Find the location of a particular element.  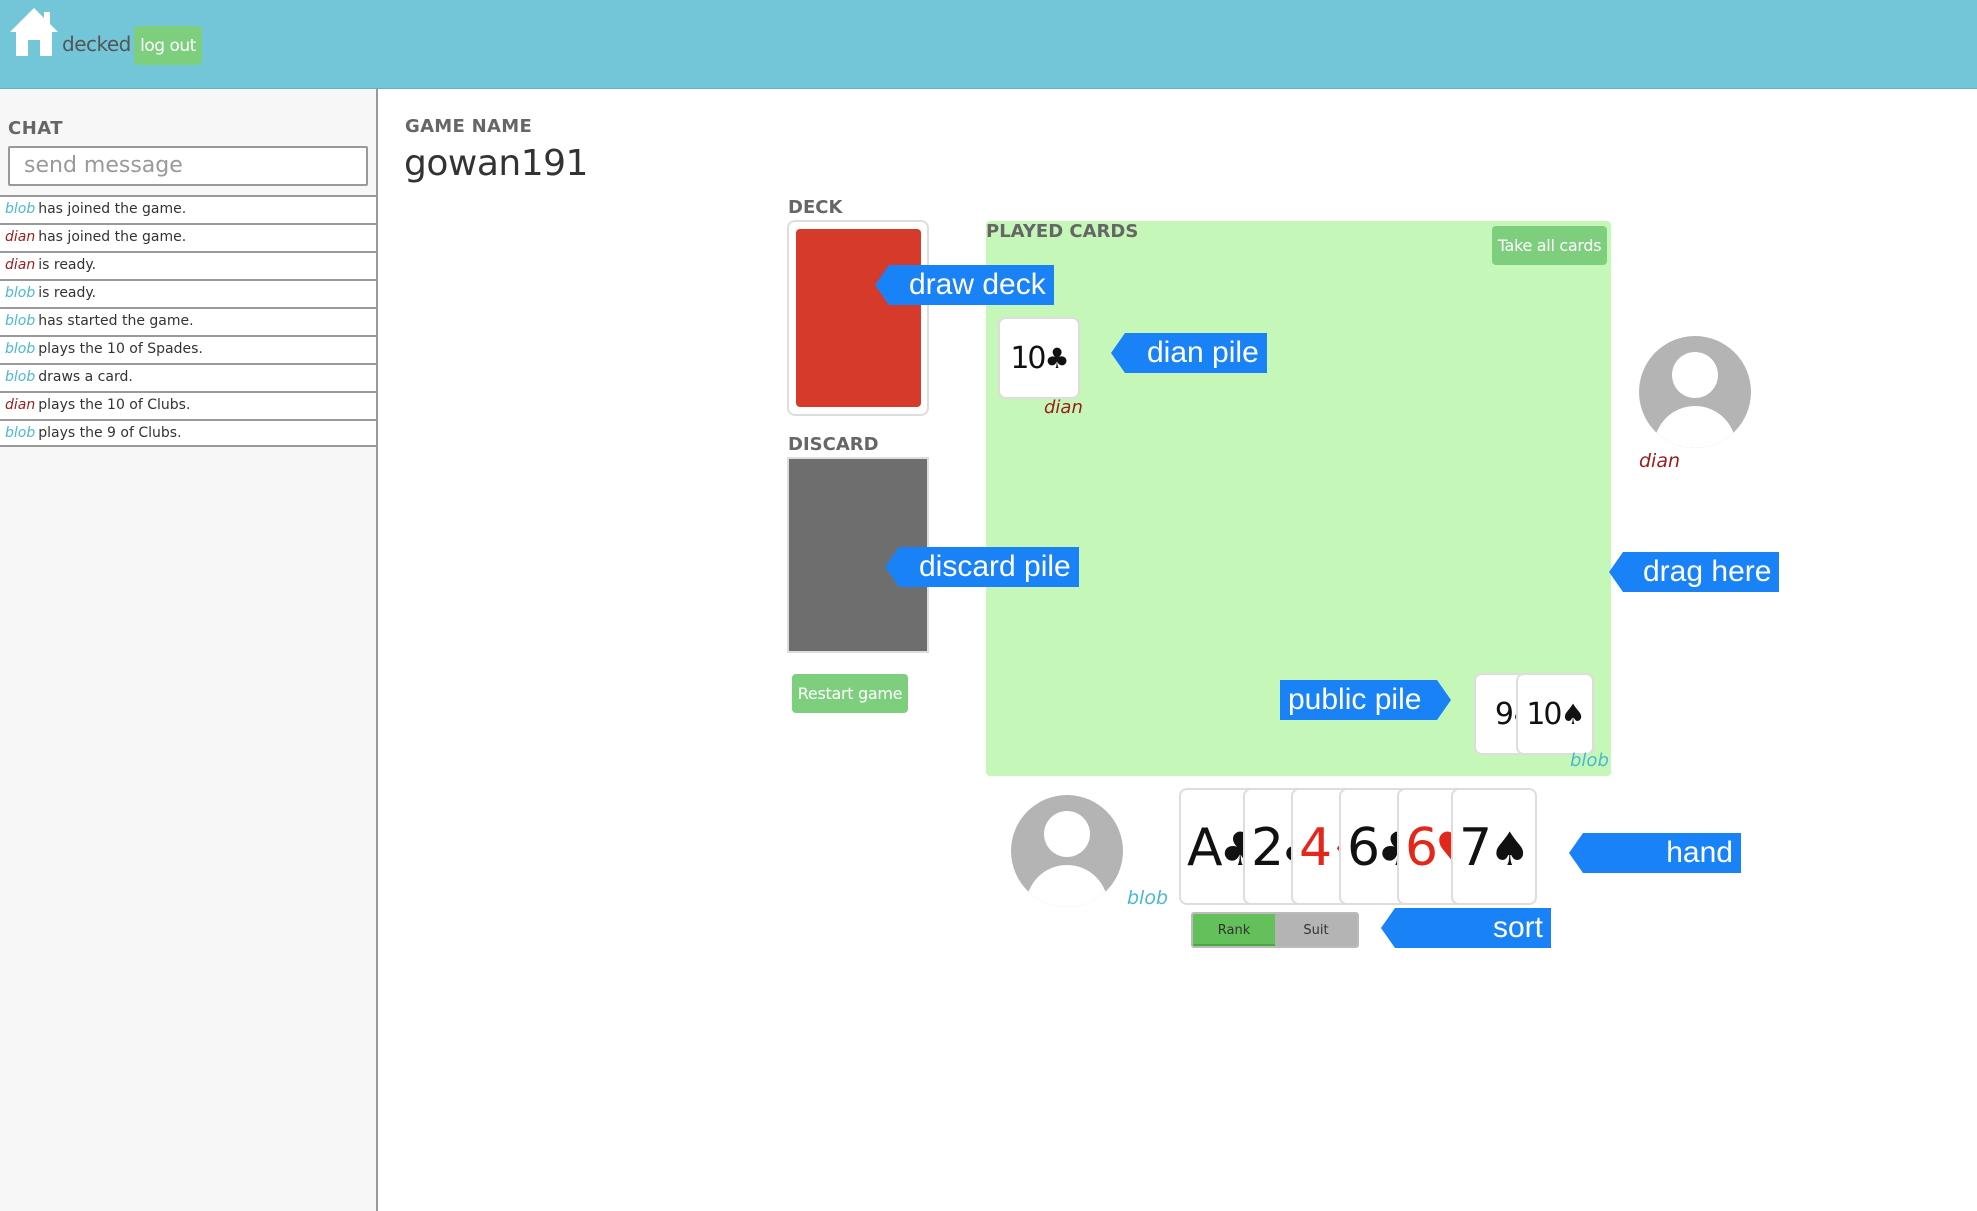

chat-message: dian plays the 10 of Clubs. is located at coordinates (188, 405).